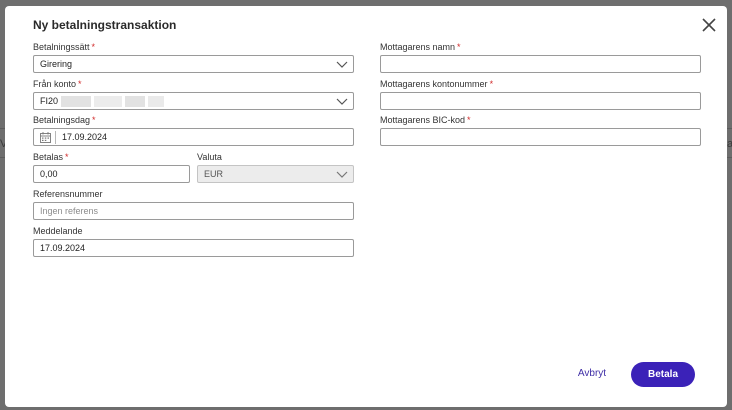 This screenshot has height=410, width=732. Describe the element at coordinates (85, 137) in the screenshot. I see `payment-date-value: 17.09.2024` at that location.